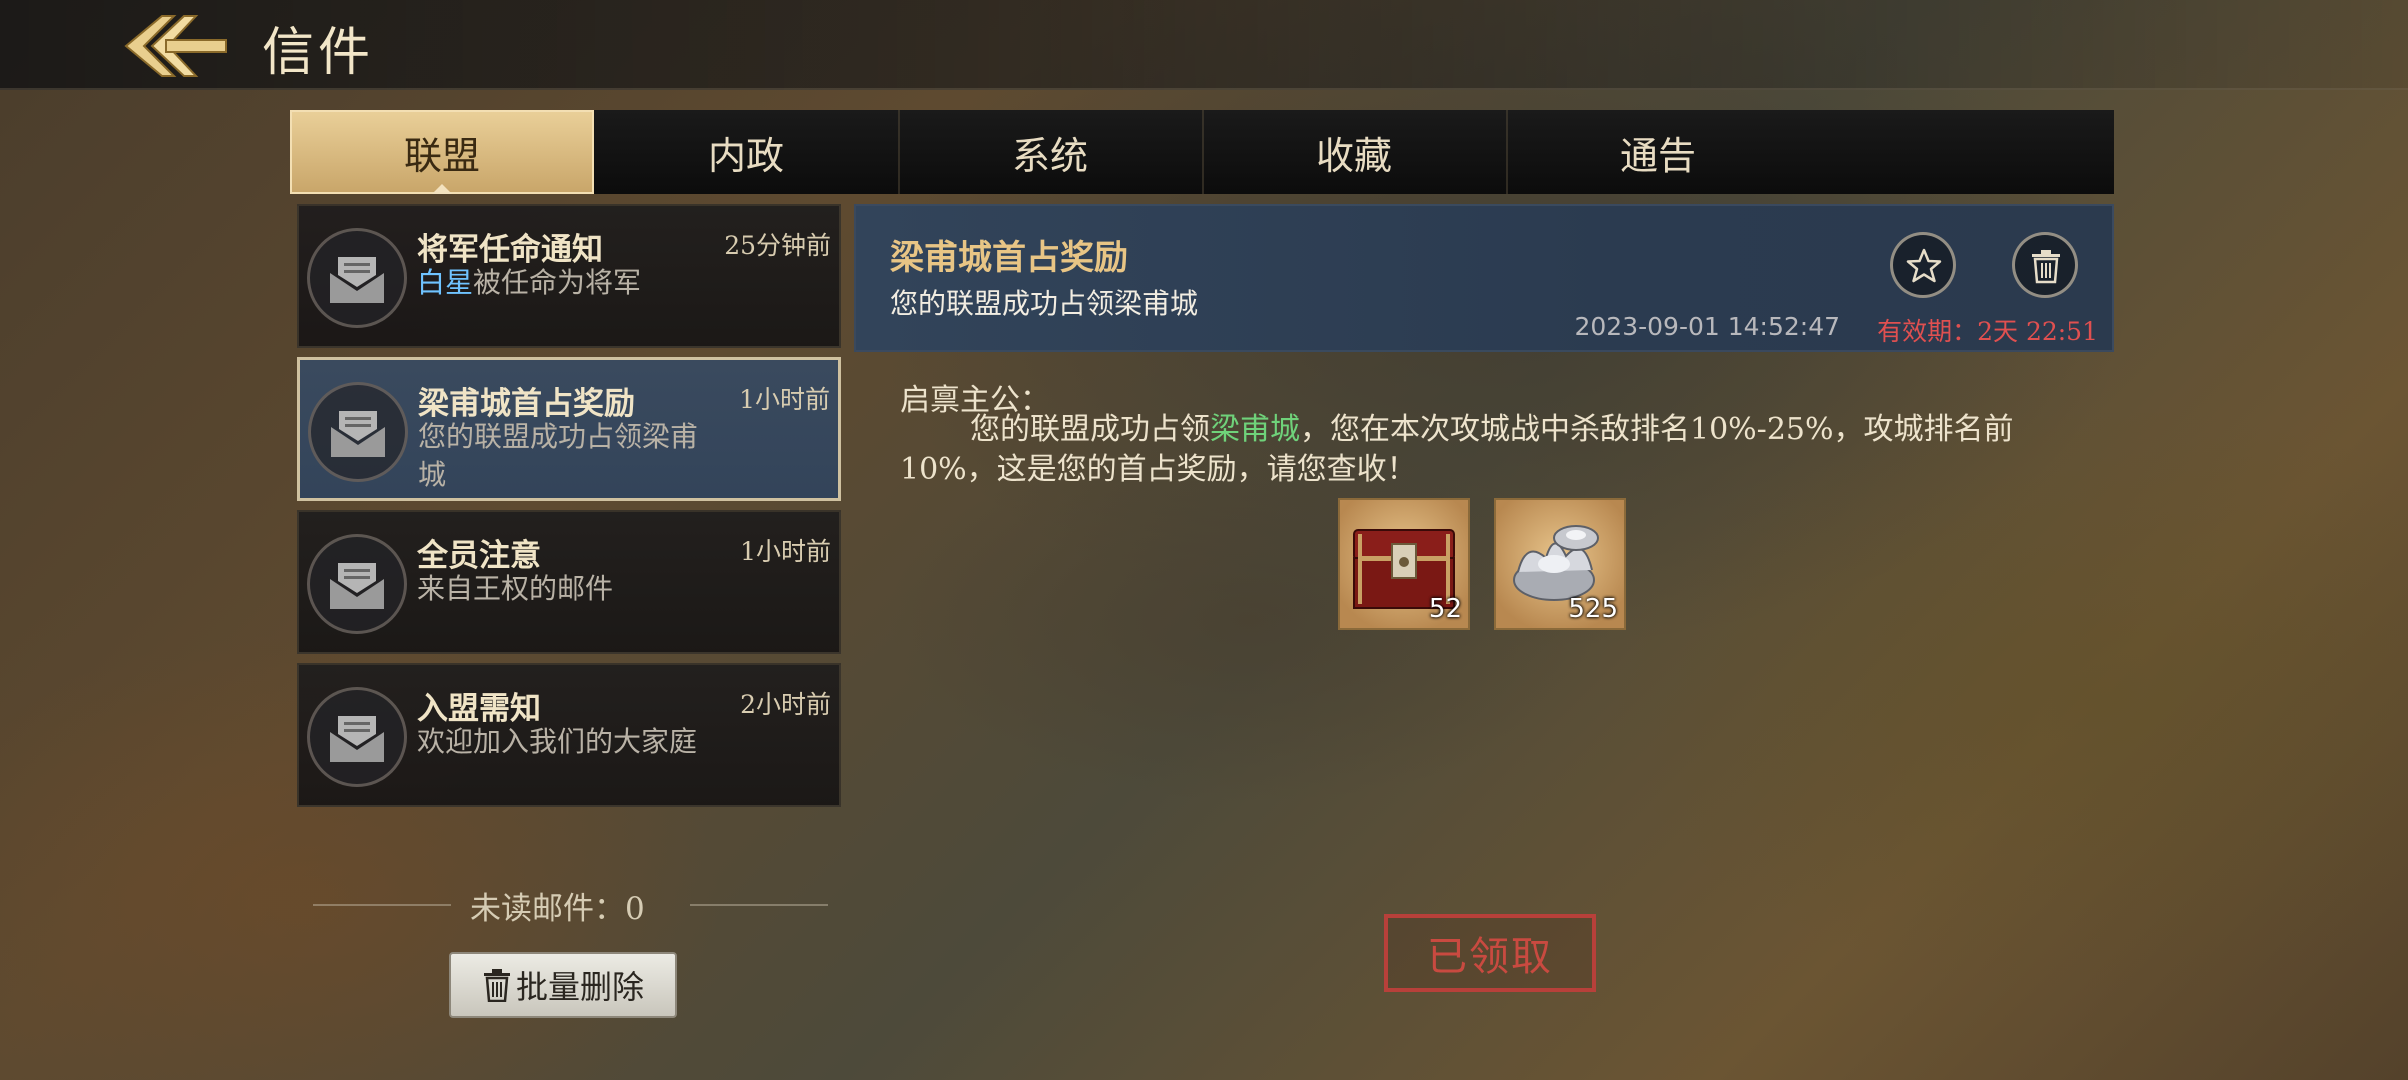  What do you see at coordinates (510, 250) in the screenshot?
I see `mail-title: 将军任命通知` at bounding box center [510, 250].